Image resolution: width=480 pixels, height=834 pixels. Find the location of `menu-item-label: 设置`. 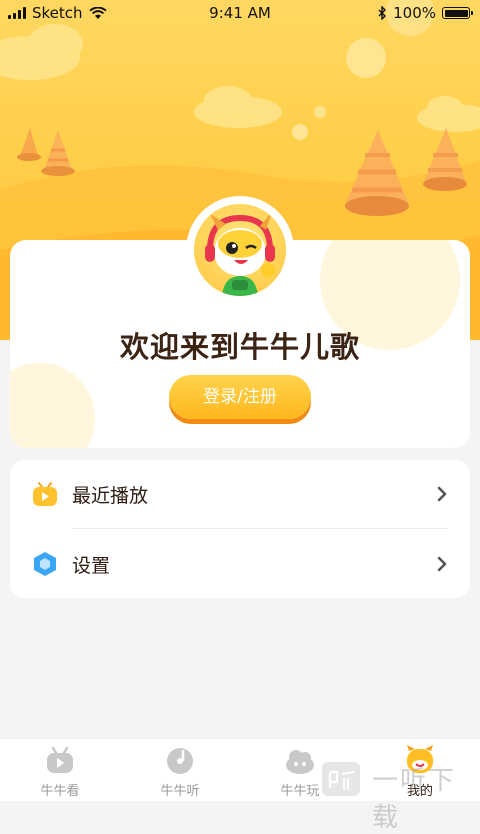

menu-item-label: 设置 is located at coordinates (91, 565).